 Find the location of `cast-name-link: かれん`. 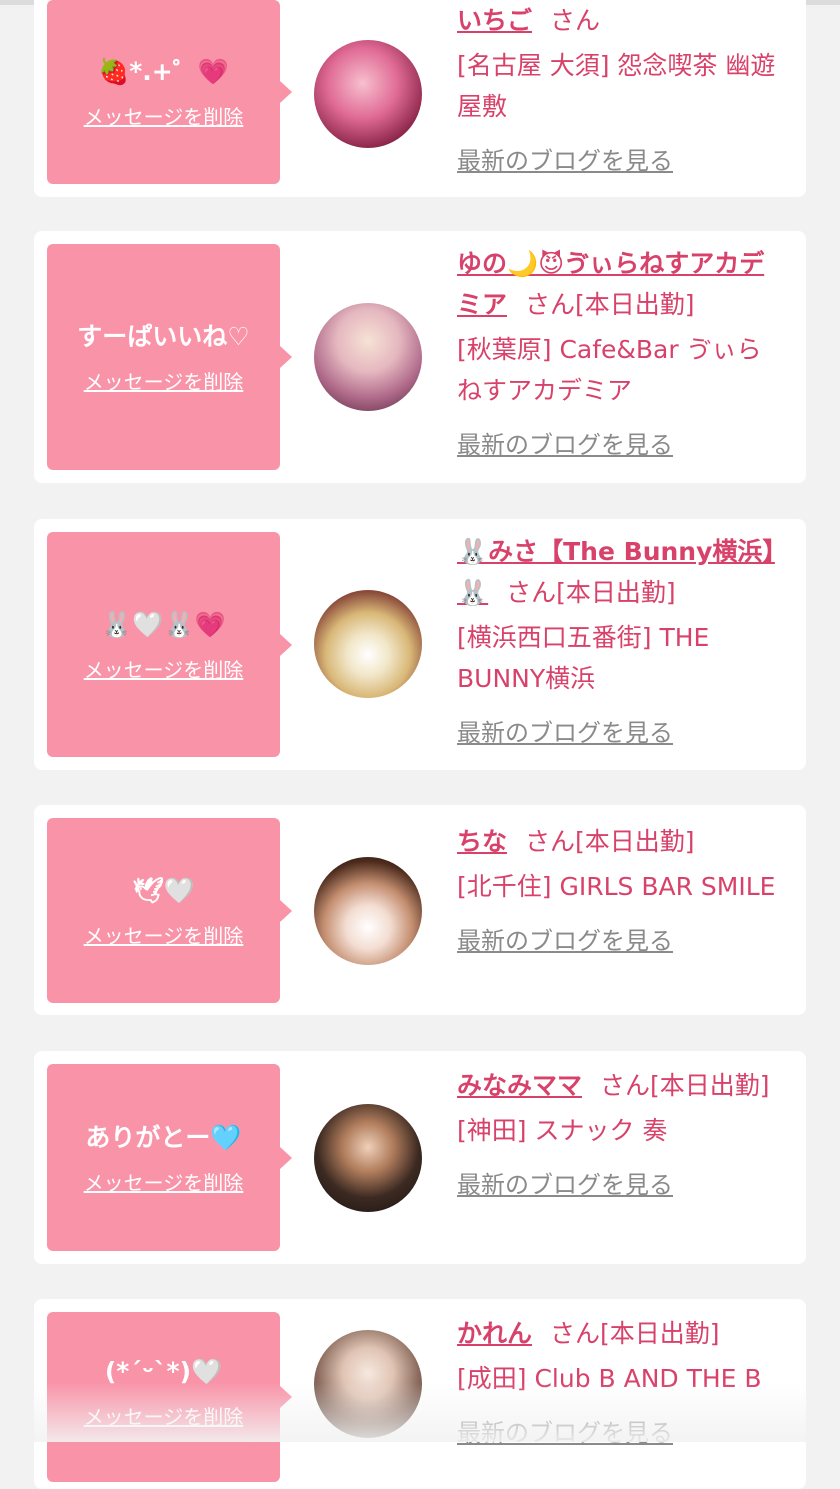

cast-name-link: かれん is located at coordinates (494, 1333).